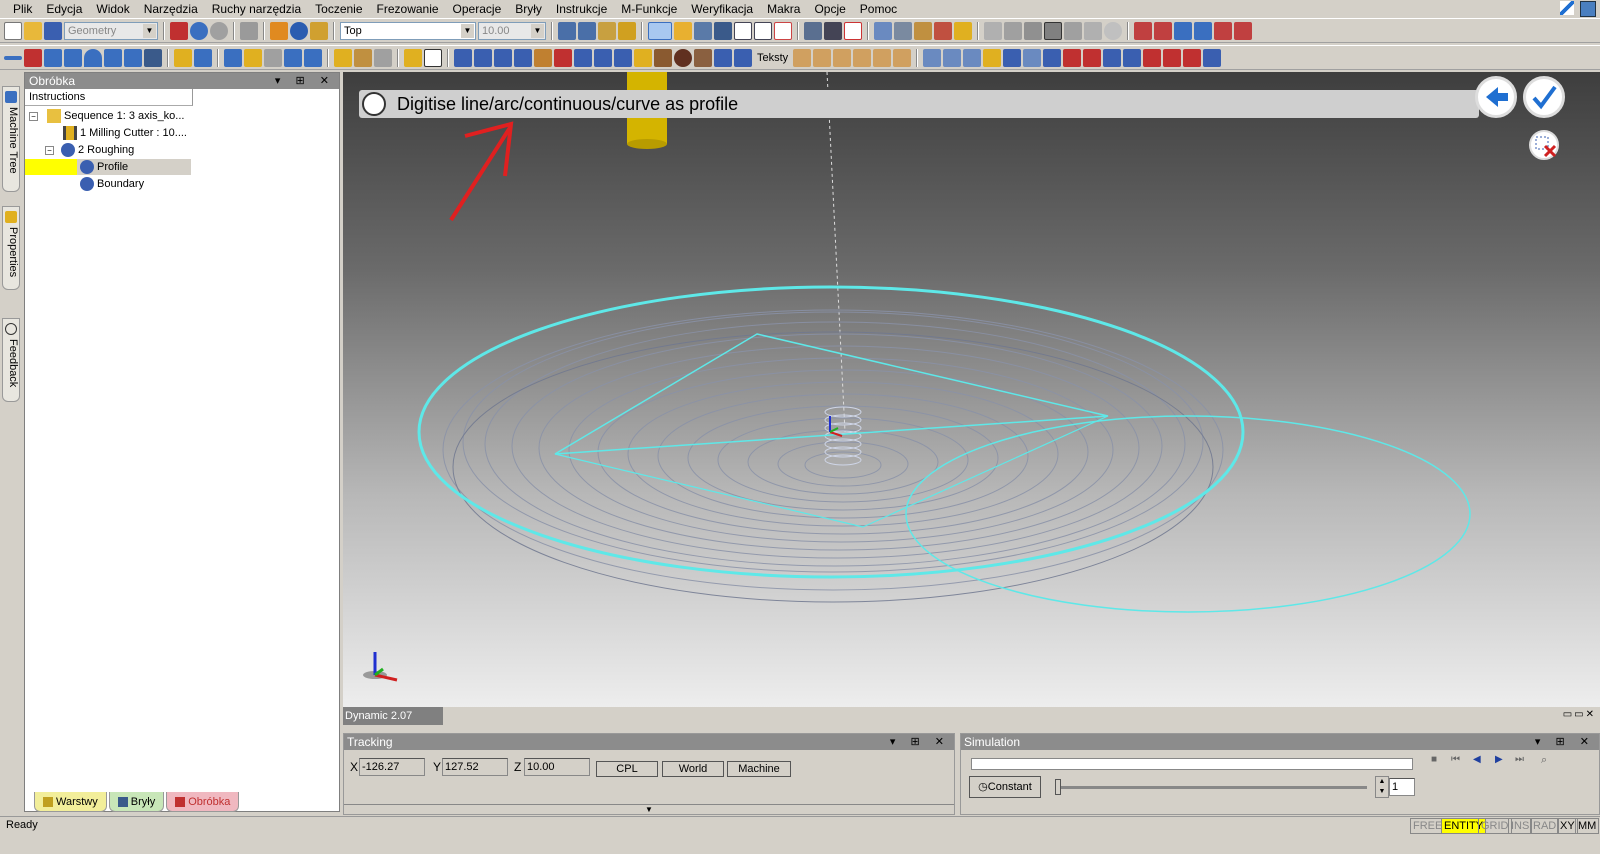  Describe the element at coordinates (13, 30) in the screenshot. I see `new-file-icon` at that location.